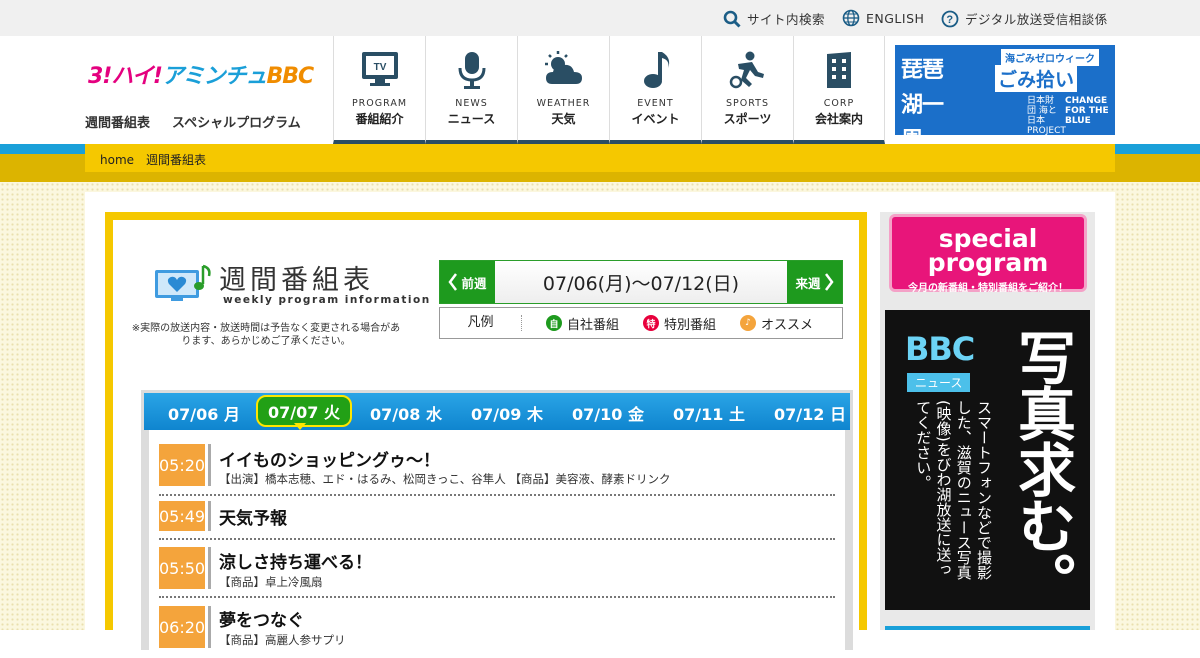 The image size is (1200, 658). I want to click on program-time: 05:49, so click(185, 516).